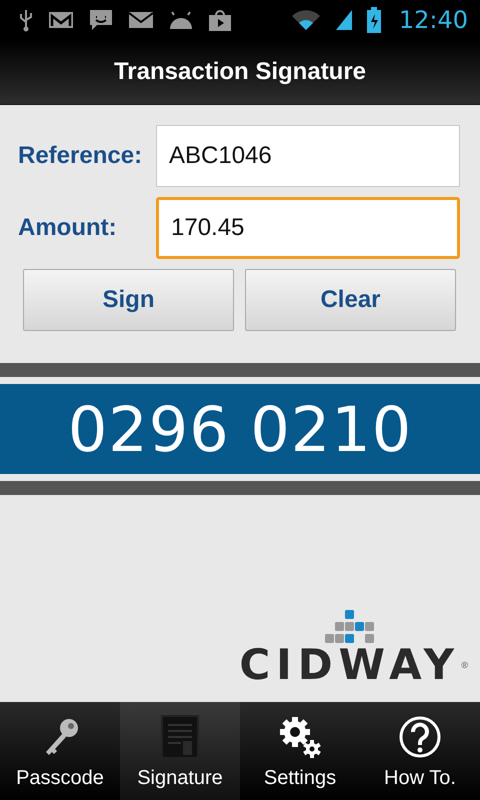  Describe the element at coordinates (433, 20) in the screenshot. I see `clock-time: 12:40` at that location.